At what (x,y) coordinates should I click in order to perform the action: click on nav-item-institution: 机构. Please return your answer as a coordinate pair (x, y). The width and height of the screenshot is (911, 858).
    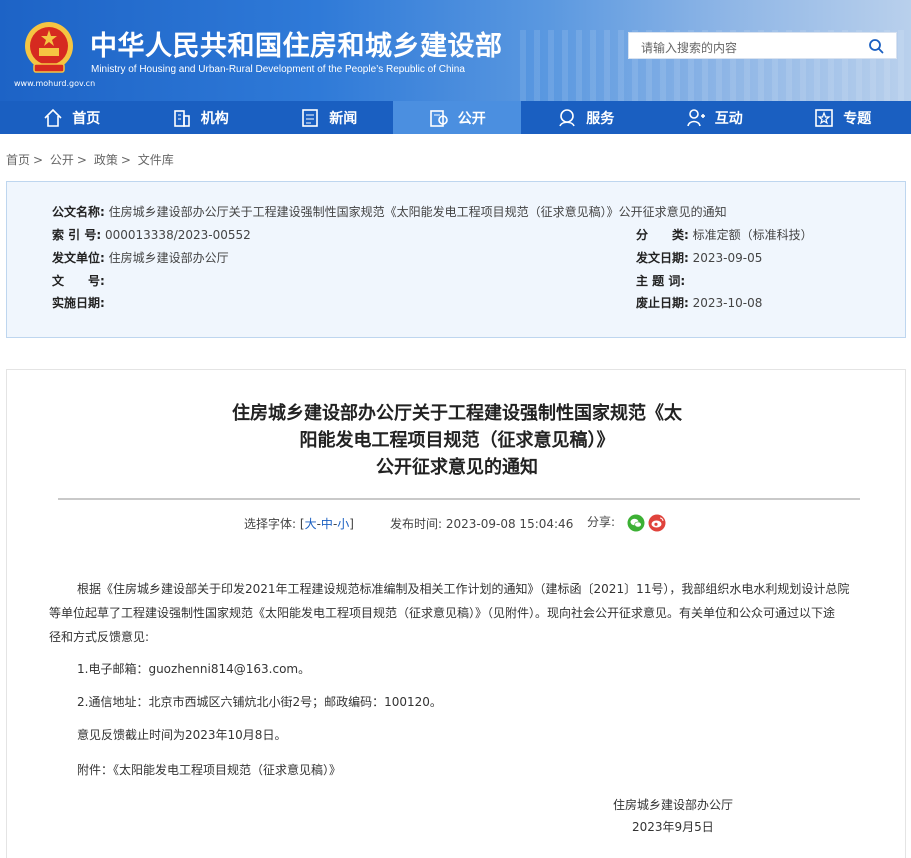
    Looking at the image, I should click on (200, 117).